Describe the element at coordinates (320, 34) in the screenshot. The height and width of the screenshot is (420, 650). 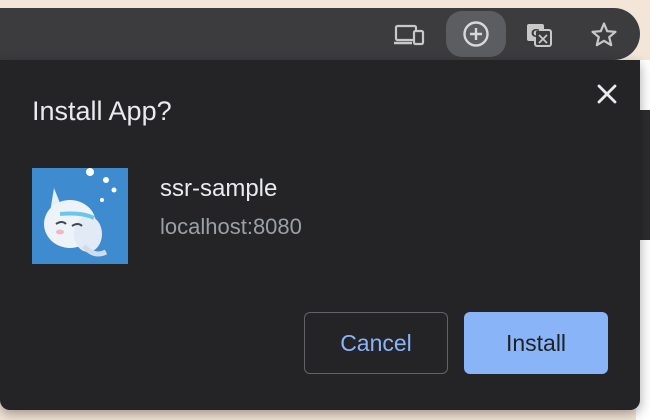
I see `browser-toolbar: G` at that location.